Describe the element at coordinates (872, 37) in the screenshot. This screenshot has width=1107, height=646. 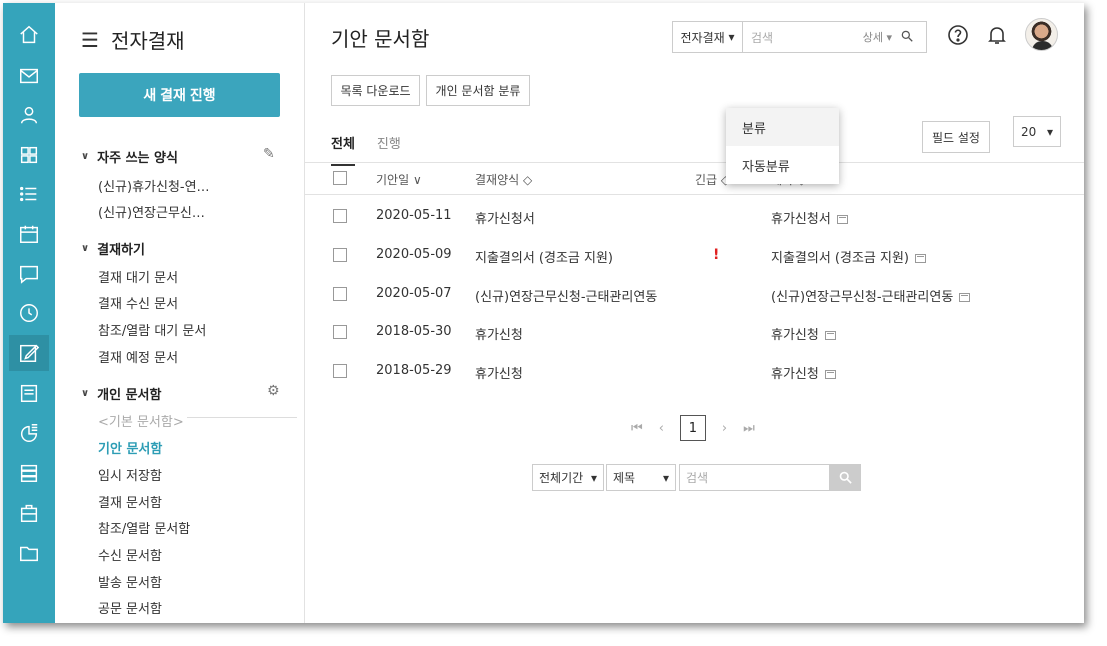
I see `search-detail-label: 상세` at that location.